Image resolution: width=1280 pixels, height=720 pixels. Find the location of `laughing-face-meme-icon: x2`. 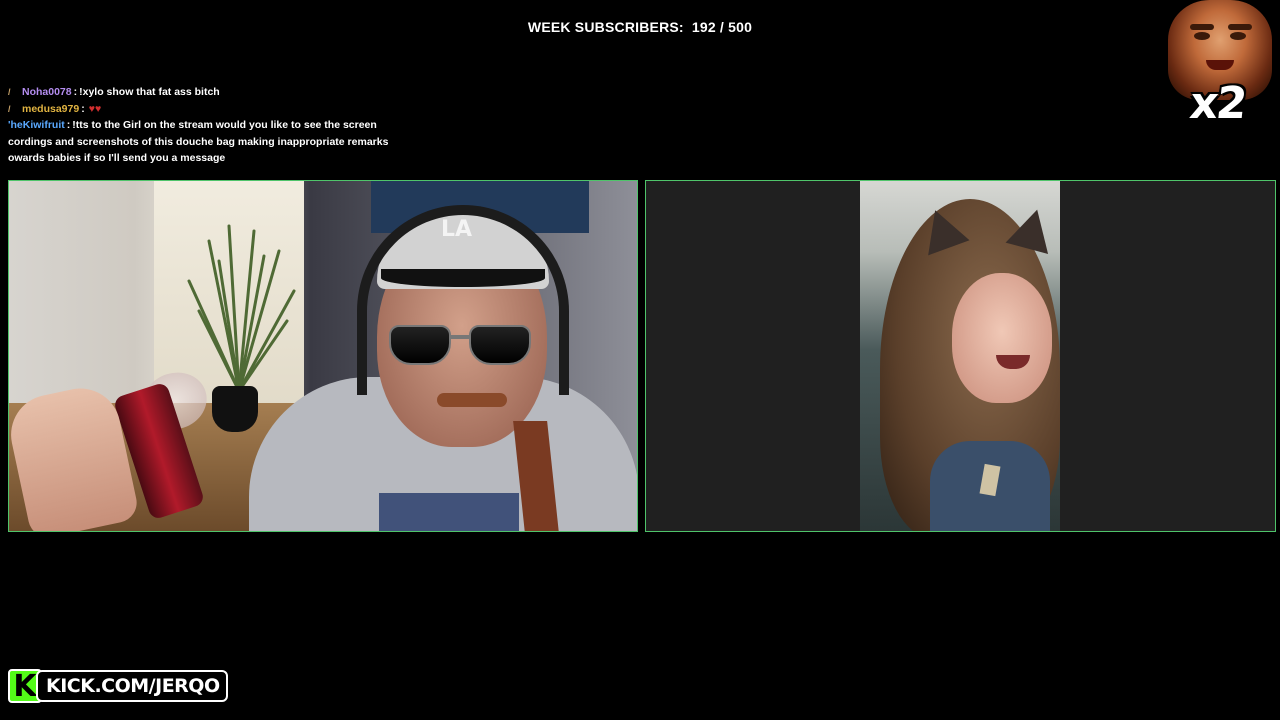

laughing-face-meme-icon: x2 is located at coordinates (1220, 66).